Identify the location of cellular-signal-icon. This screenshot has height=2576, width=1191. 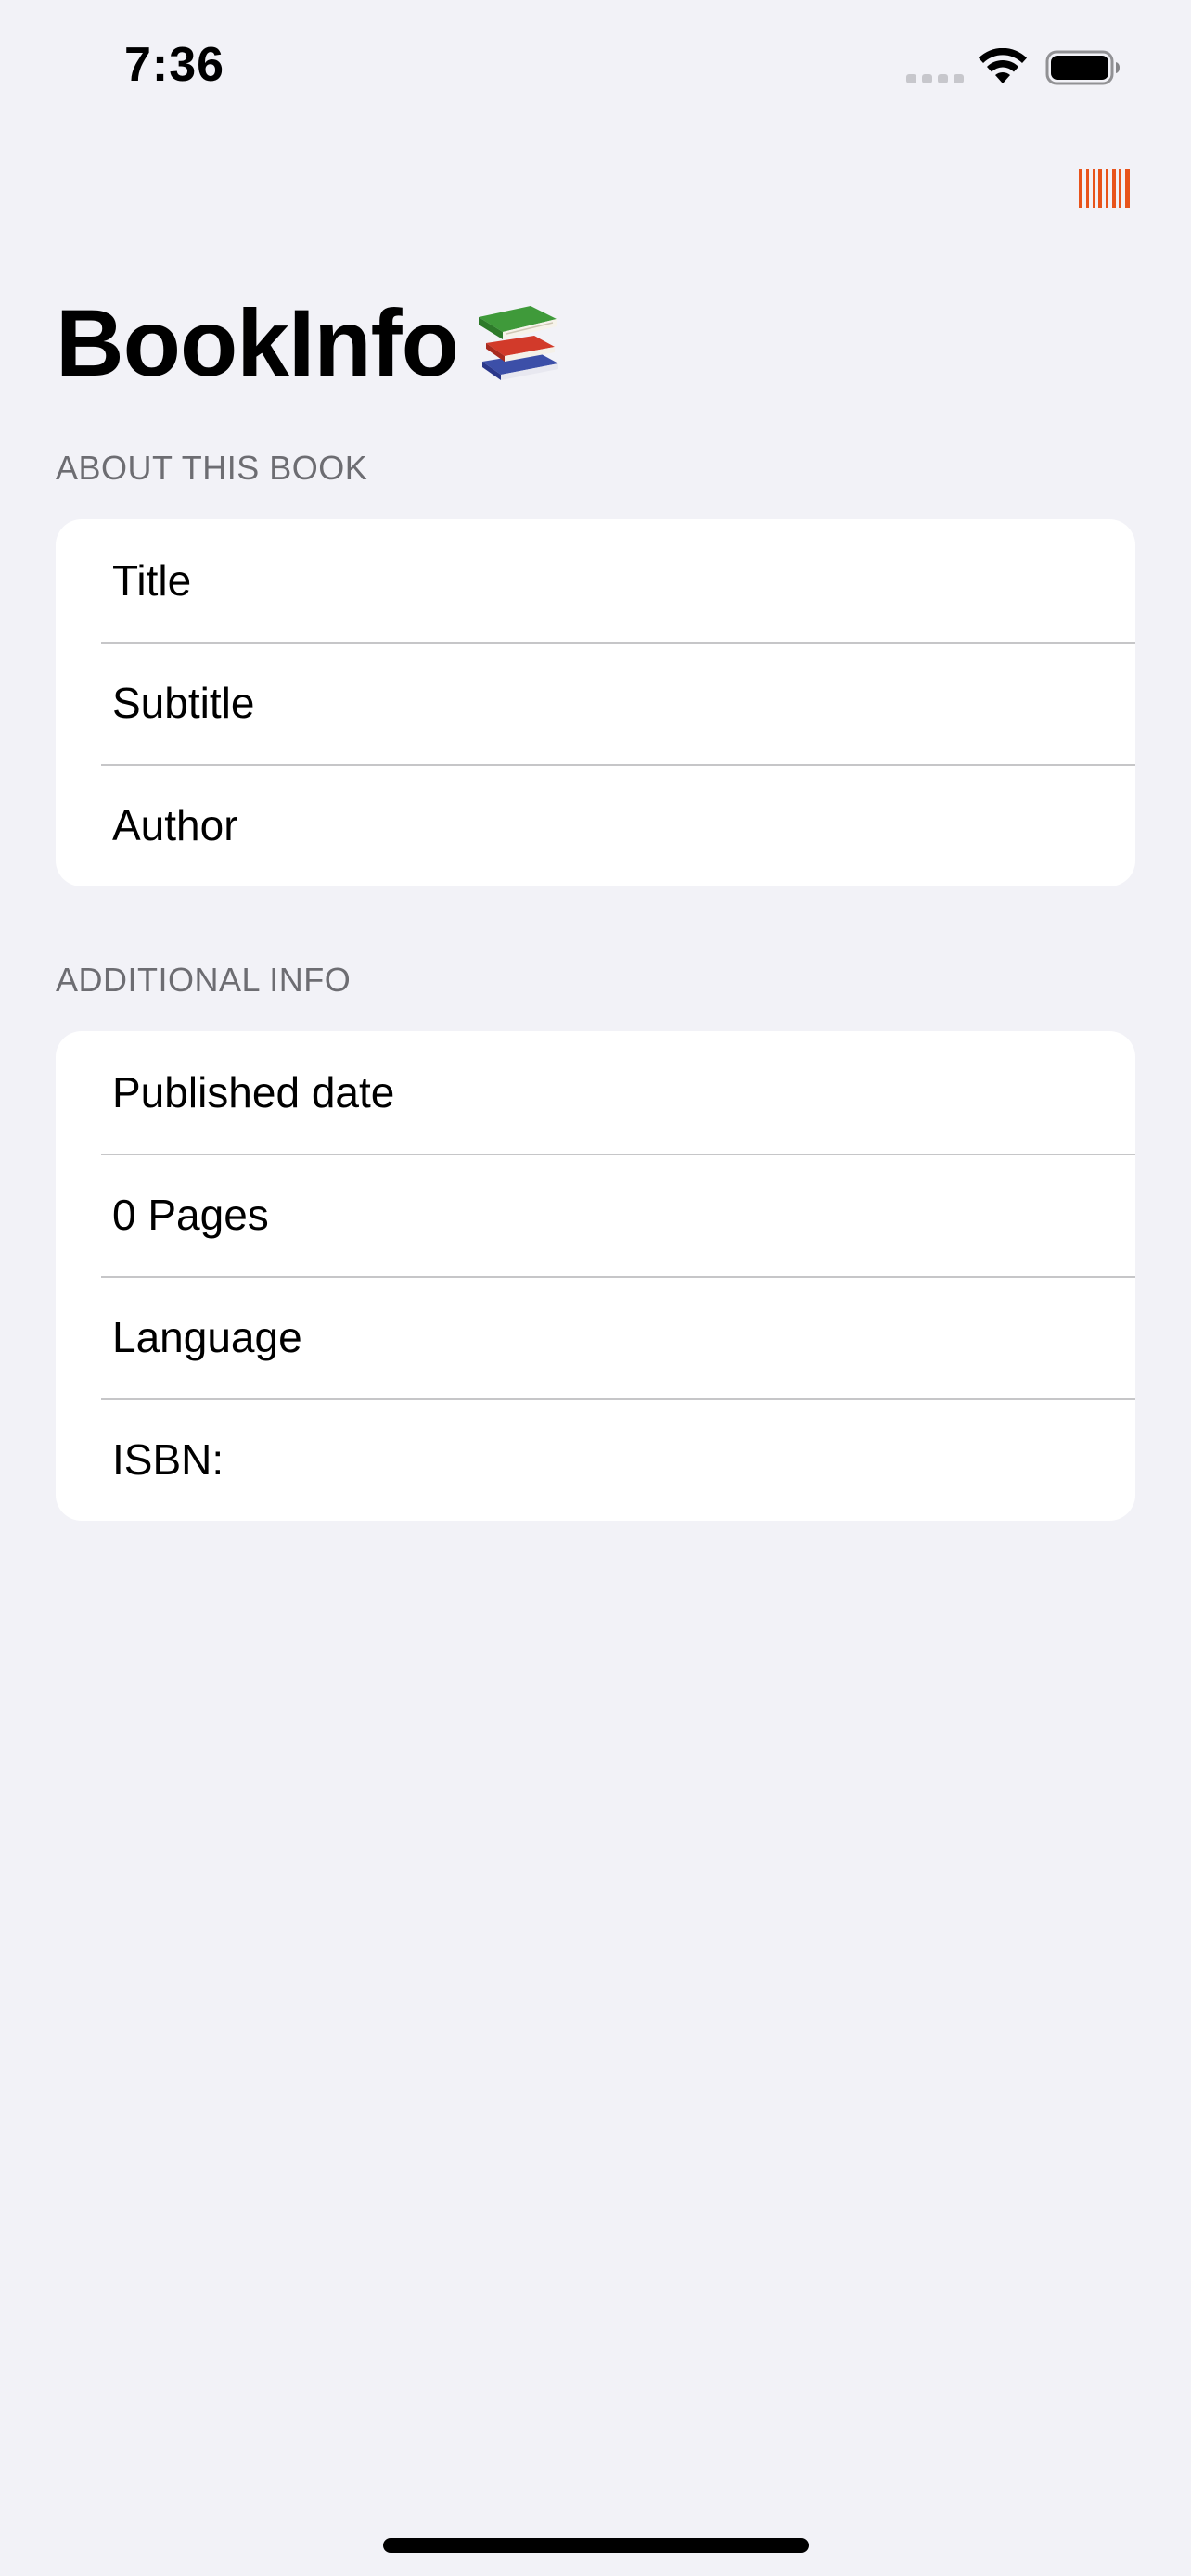
(935, 79).